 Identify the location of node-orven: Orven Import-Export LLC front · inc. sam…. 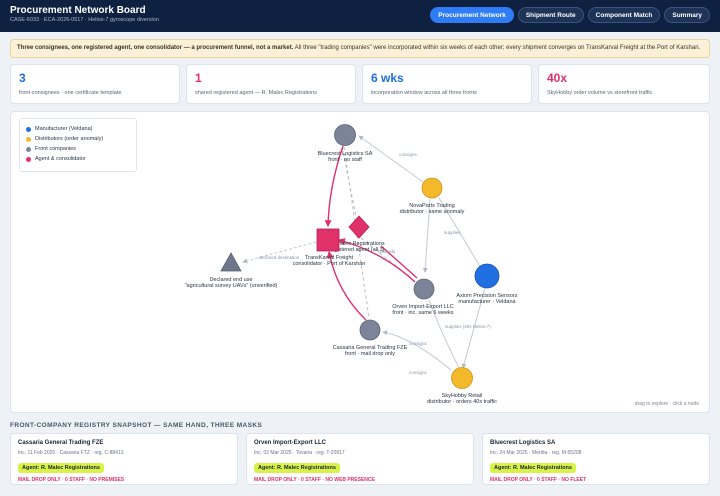
(423, 297).